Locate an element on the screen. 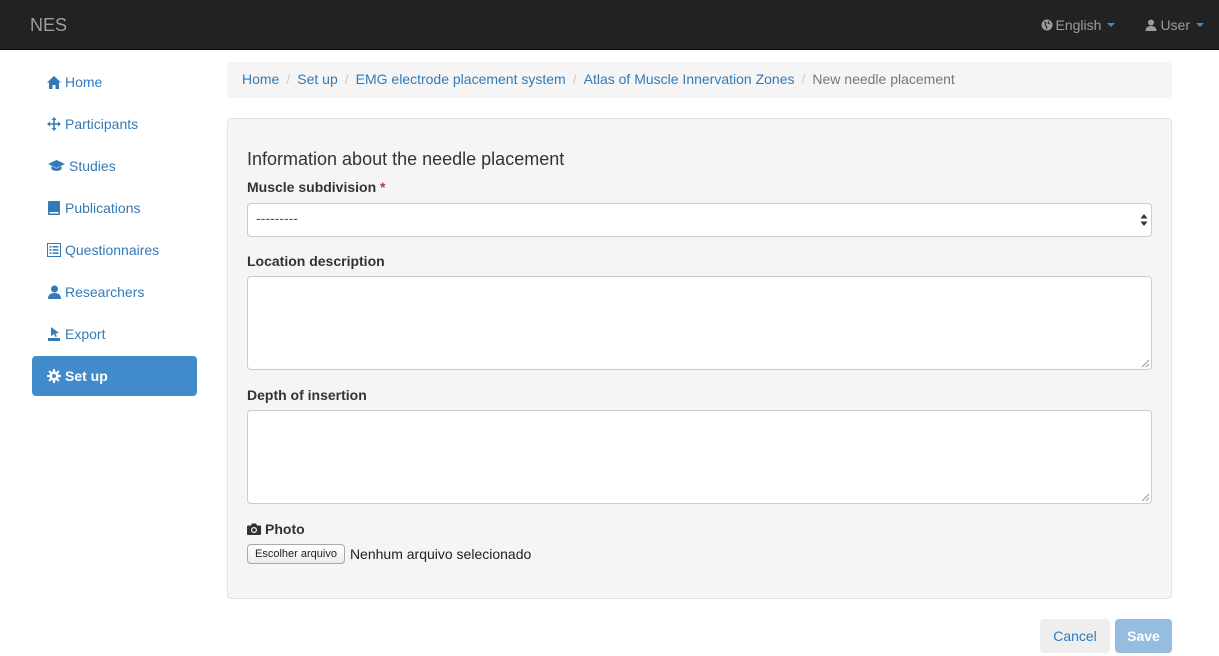 The height and width of the screenshot is (656, 1219). sidebar-item-participants: Participants is located at coordinates (114, 124).